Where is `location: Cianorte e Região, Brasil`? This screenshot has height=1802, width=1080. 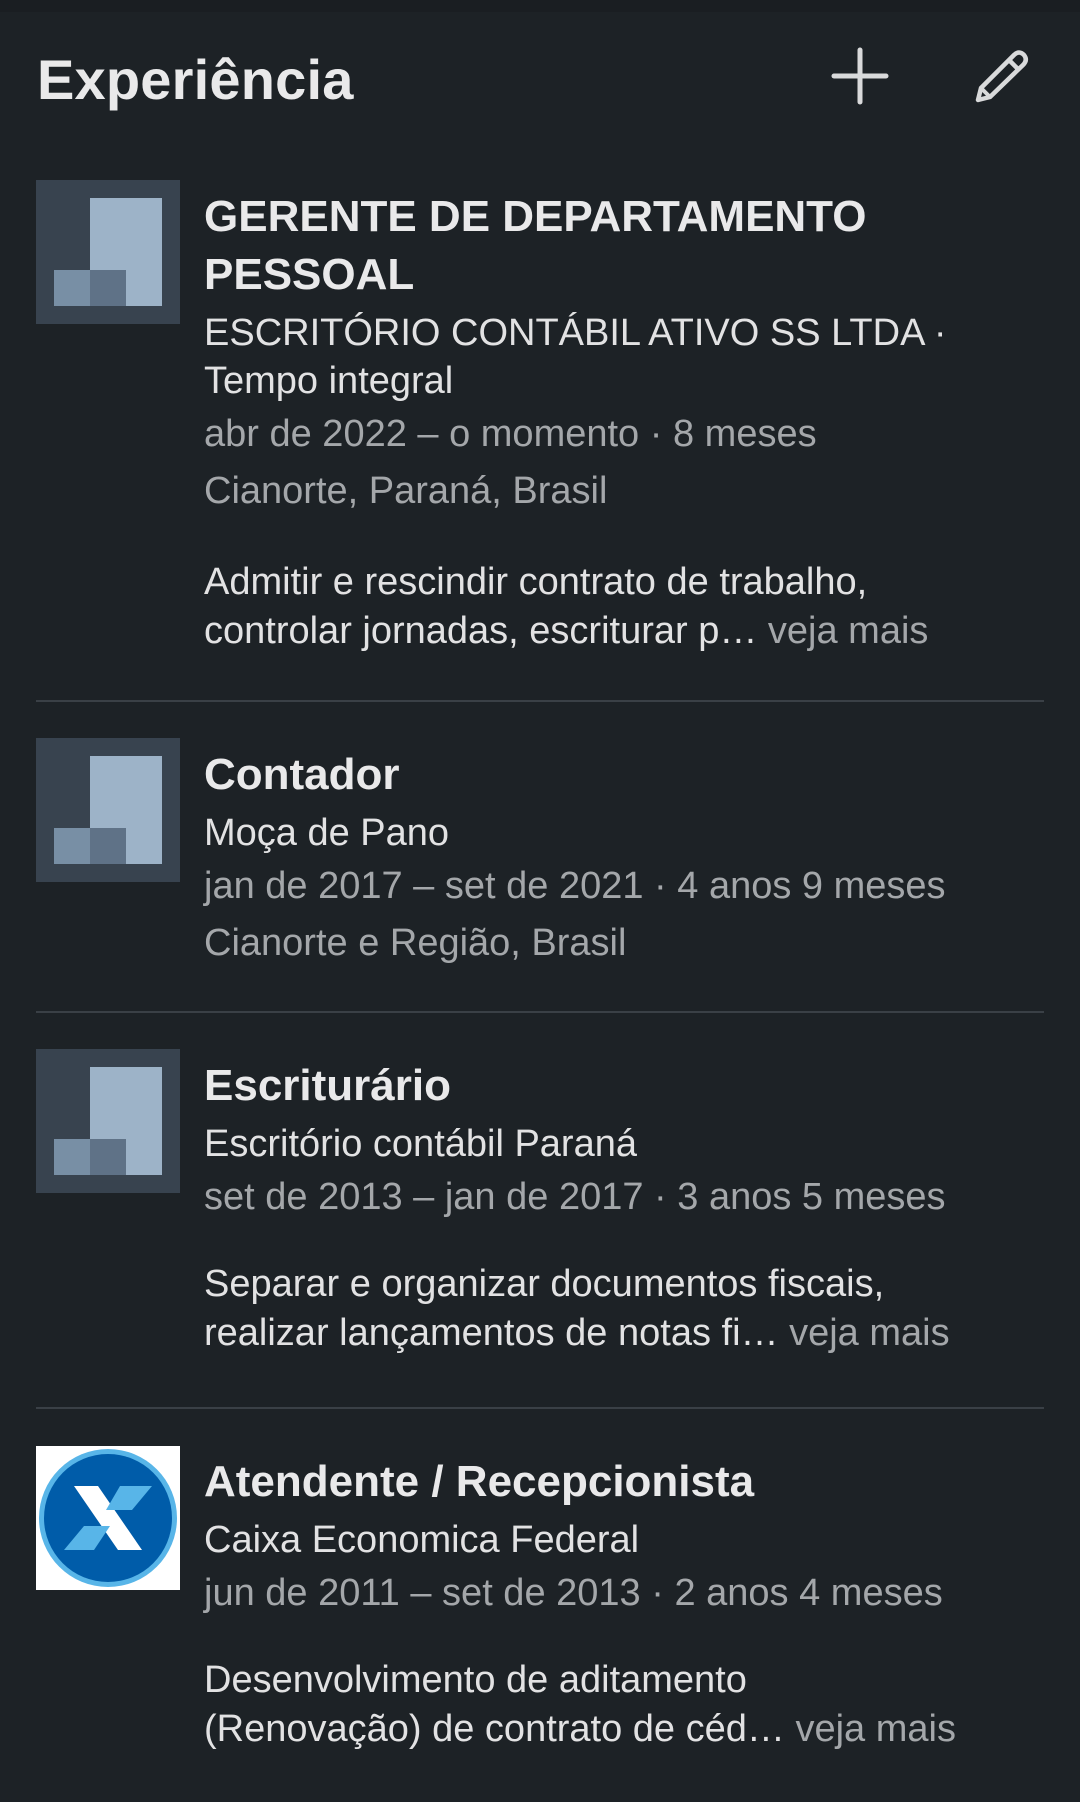 location: Cianorte e Região, Brasil is located at coordinates (415, 943).